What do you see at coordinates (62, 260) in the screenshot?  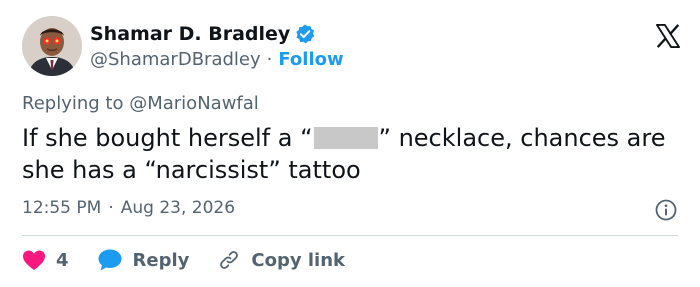 I see `like-count: 4` at bounding box center [62, 260].